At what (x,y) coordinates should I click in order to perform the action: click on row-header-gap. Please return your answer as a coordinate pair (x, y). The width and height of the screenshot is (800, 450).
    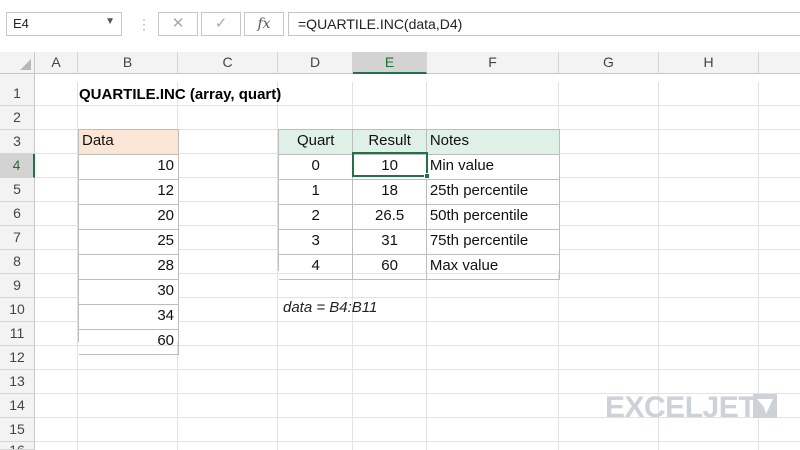
    Looking at the image, I should click on (17, 78).